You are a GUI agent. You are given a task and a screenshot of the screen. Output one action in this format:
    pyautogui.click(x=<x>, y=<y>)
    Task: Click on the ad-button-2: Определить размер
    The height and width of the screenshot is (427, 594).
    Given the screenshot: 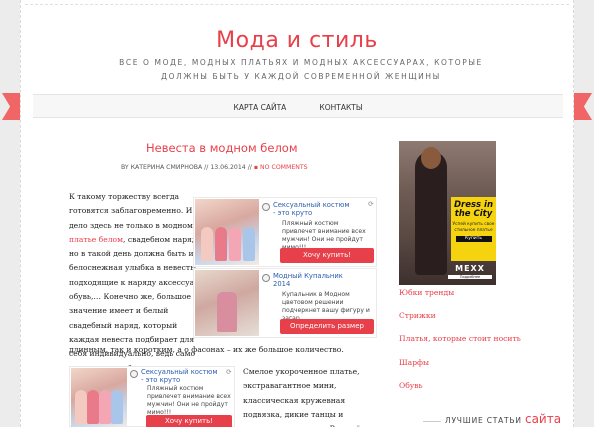 What is the action you would take?
    pyautogui.click(x=327, y=326)
    